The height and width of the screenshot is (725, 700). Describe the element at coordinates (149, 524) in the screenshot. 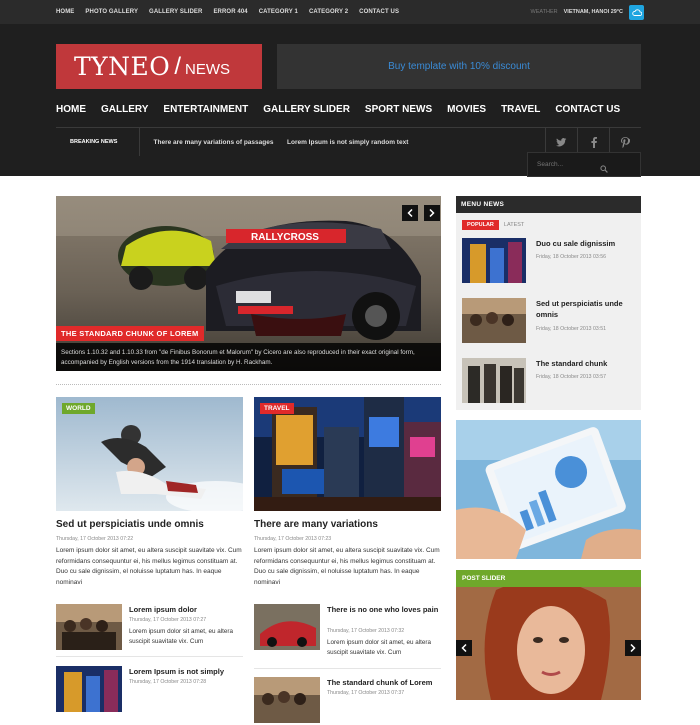

I see `article-title: Sed ut perspiciatis unde omnis` at that location.